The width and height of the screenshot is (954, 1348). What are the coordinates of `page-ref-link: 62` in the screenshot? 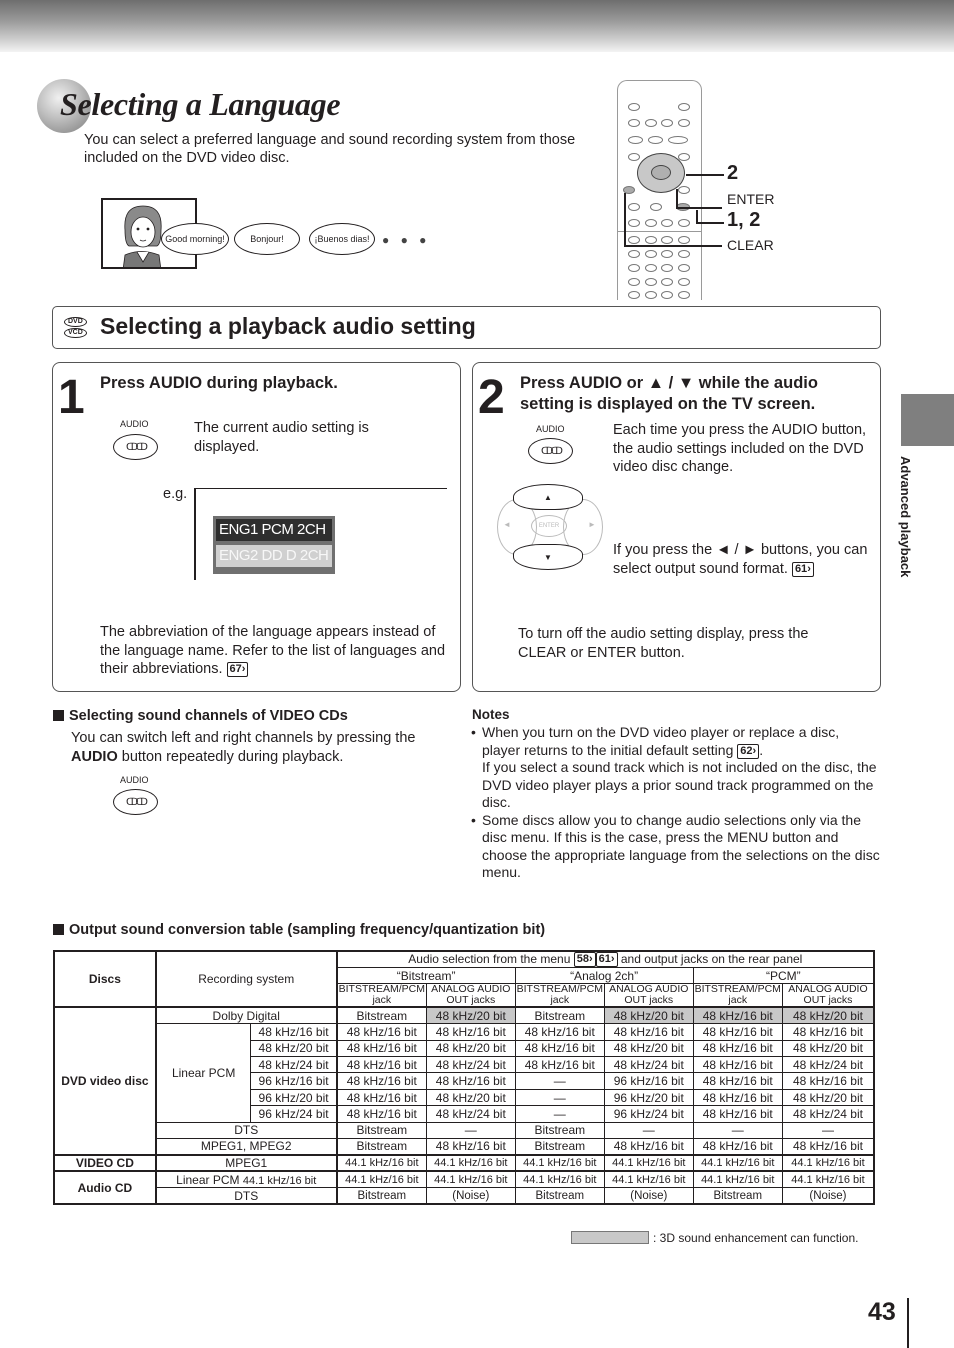 It's located at (748, 751).